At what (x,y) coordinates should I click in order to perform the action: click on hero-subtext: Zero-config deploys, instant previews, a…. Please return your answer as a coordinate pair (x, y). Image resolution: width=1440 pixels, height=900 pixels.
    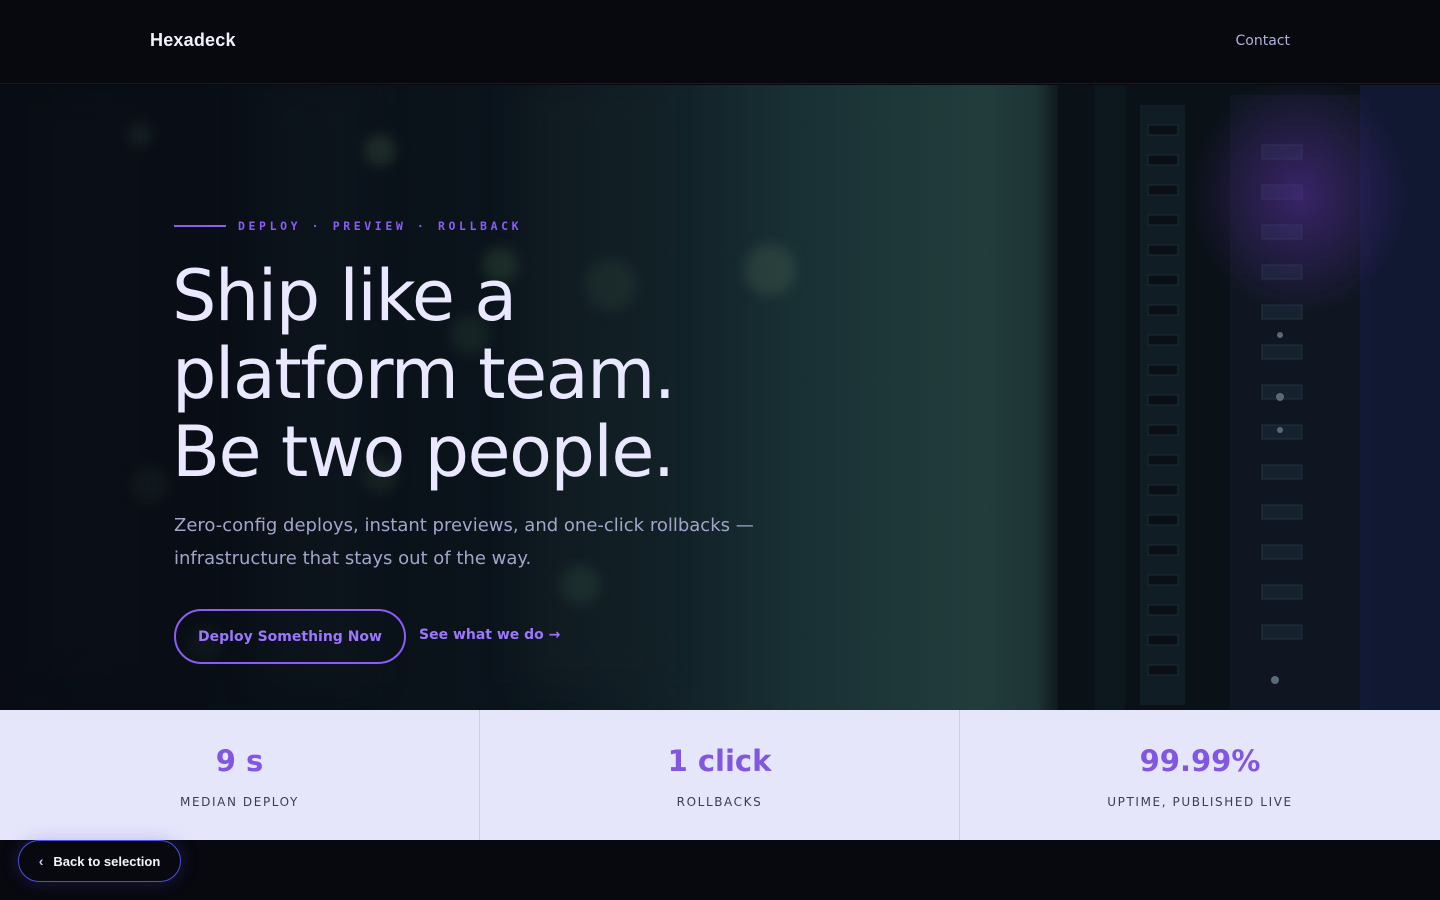
    Looking at the image, I should click on (464, 542).